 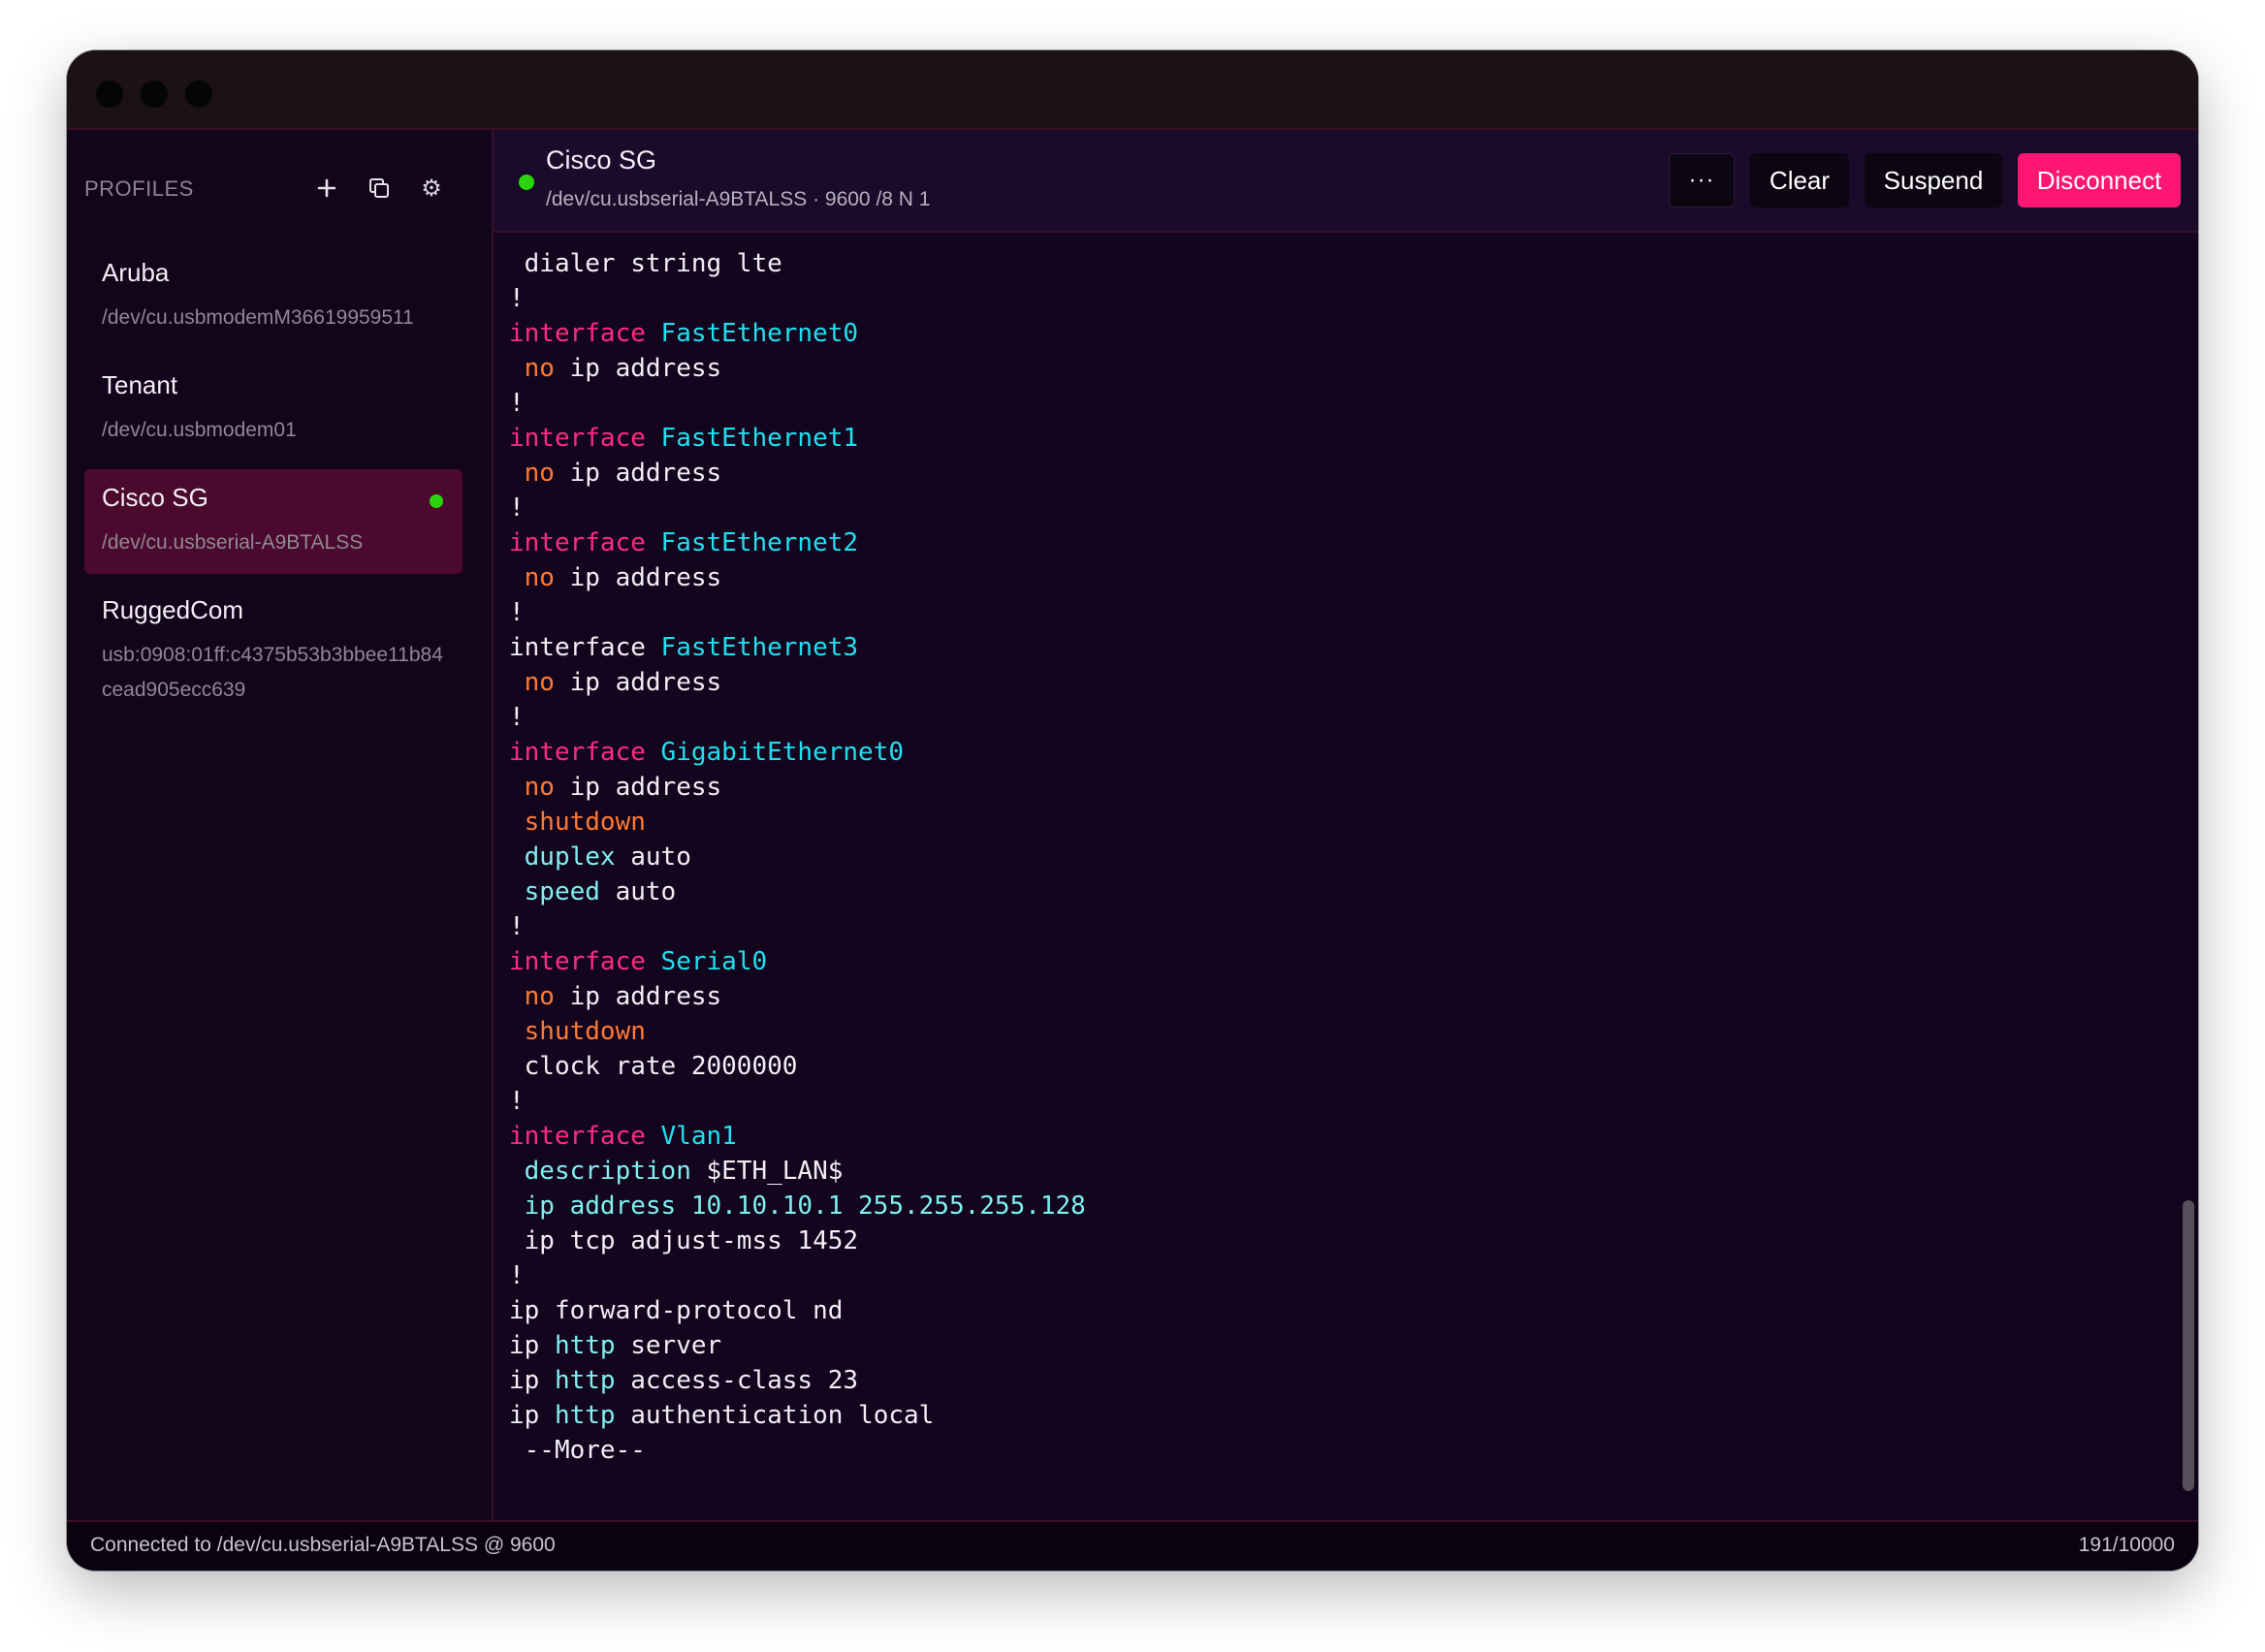 I want to click on profile-path: /dev/cu.usbmodem01, so click(x=199, y=430).